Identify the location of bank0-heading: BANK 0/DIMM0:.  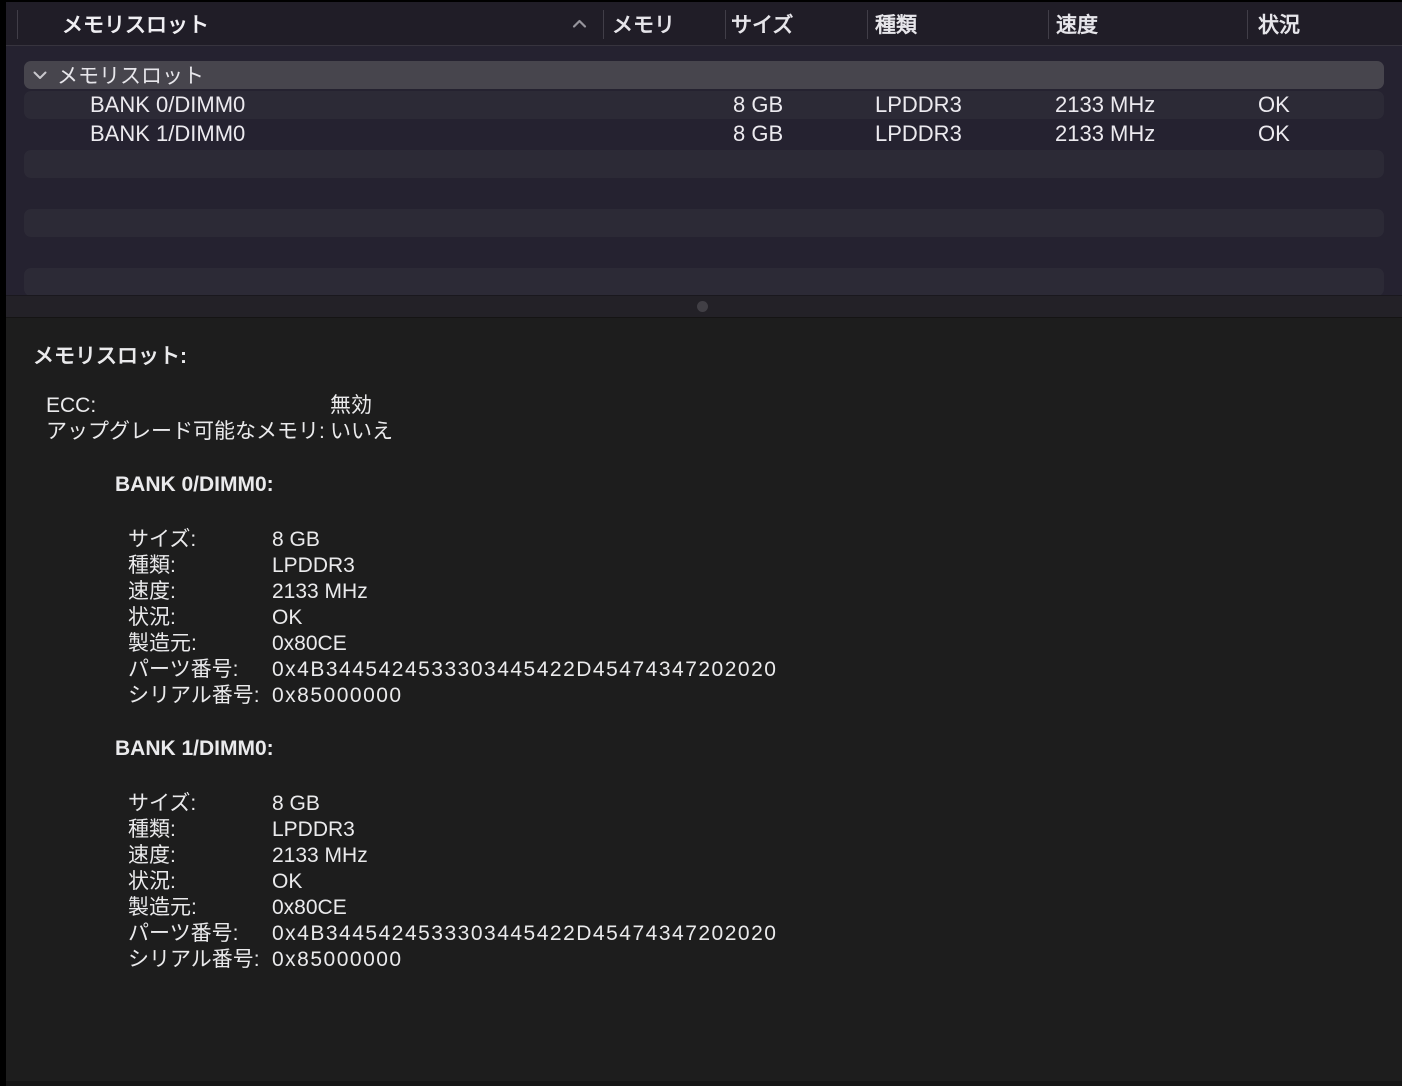
(194, 484).